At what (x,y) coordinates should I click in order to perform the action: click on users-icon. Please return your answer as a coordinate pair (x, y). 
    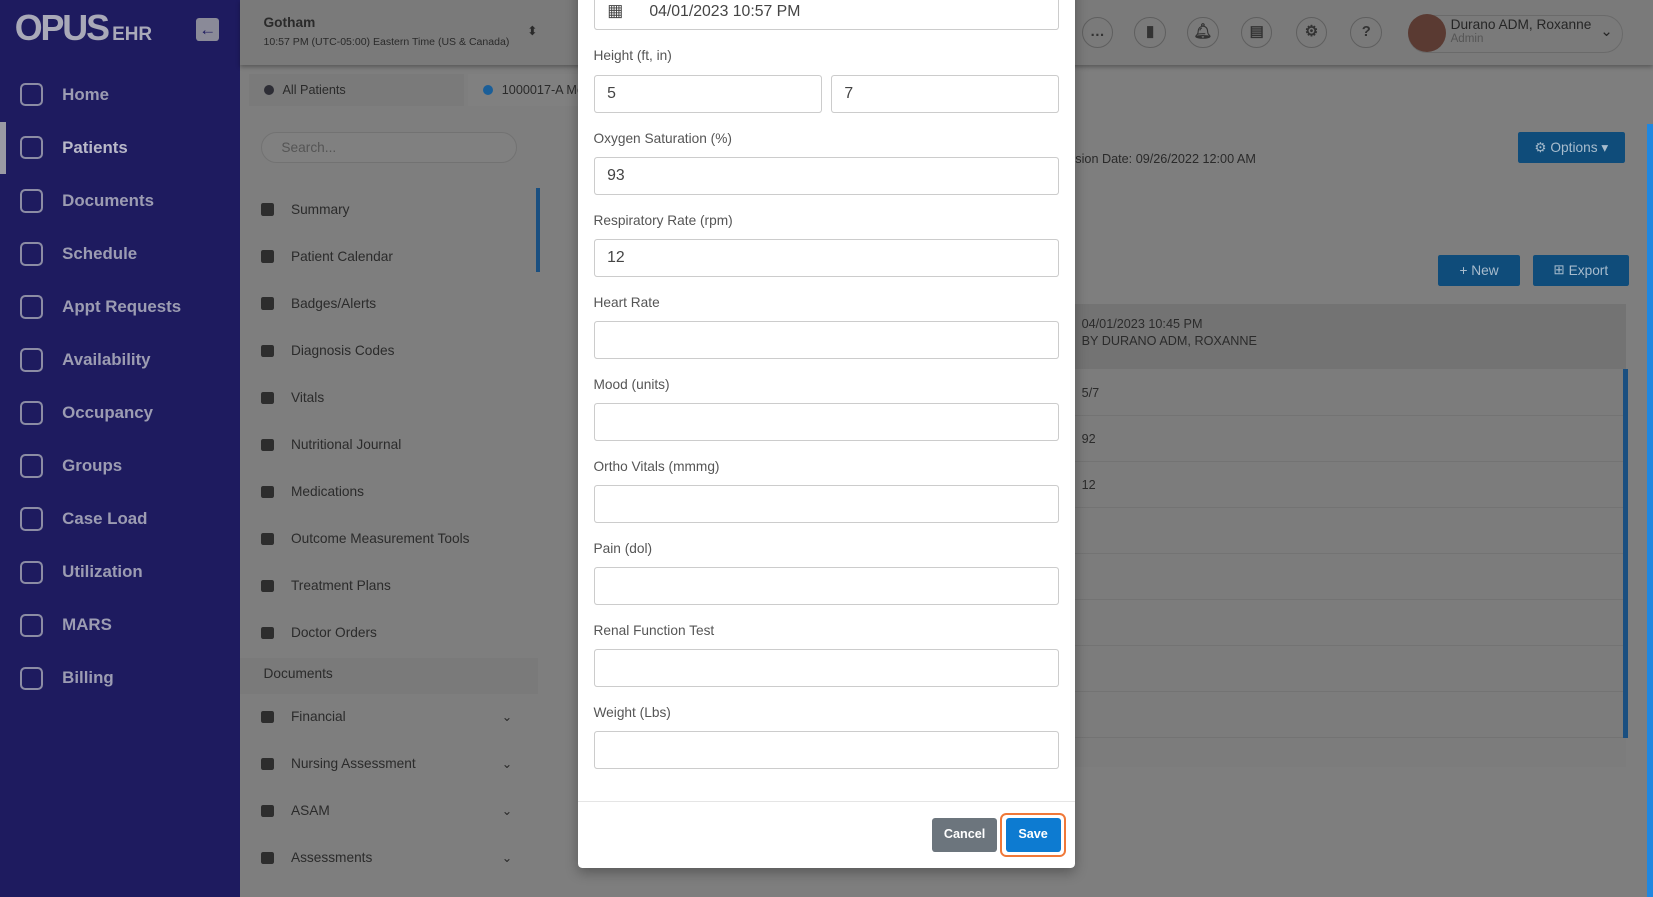
    Looking at the image, I should click on (32, 148).